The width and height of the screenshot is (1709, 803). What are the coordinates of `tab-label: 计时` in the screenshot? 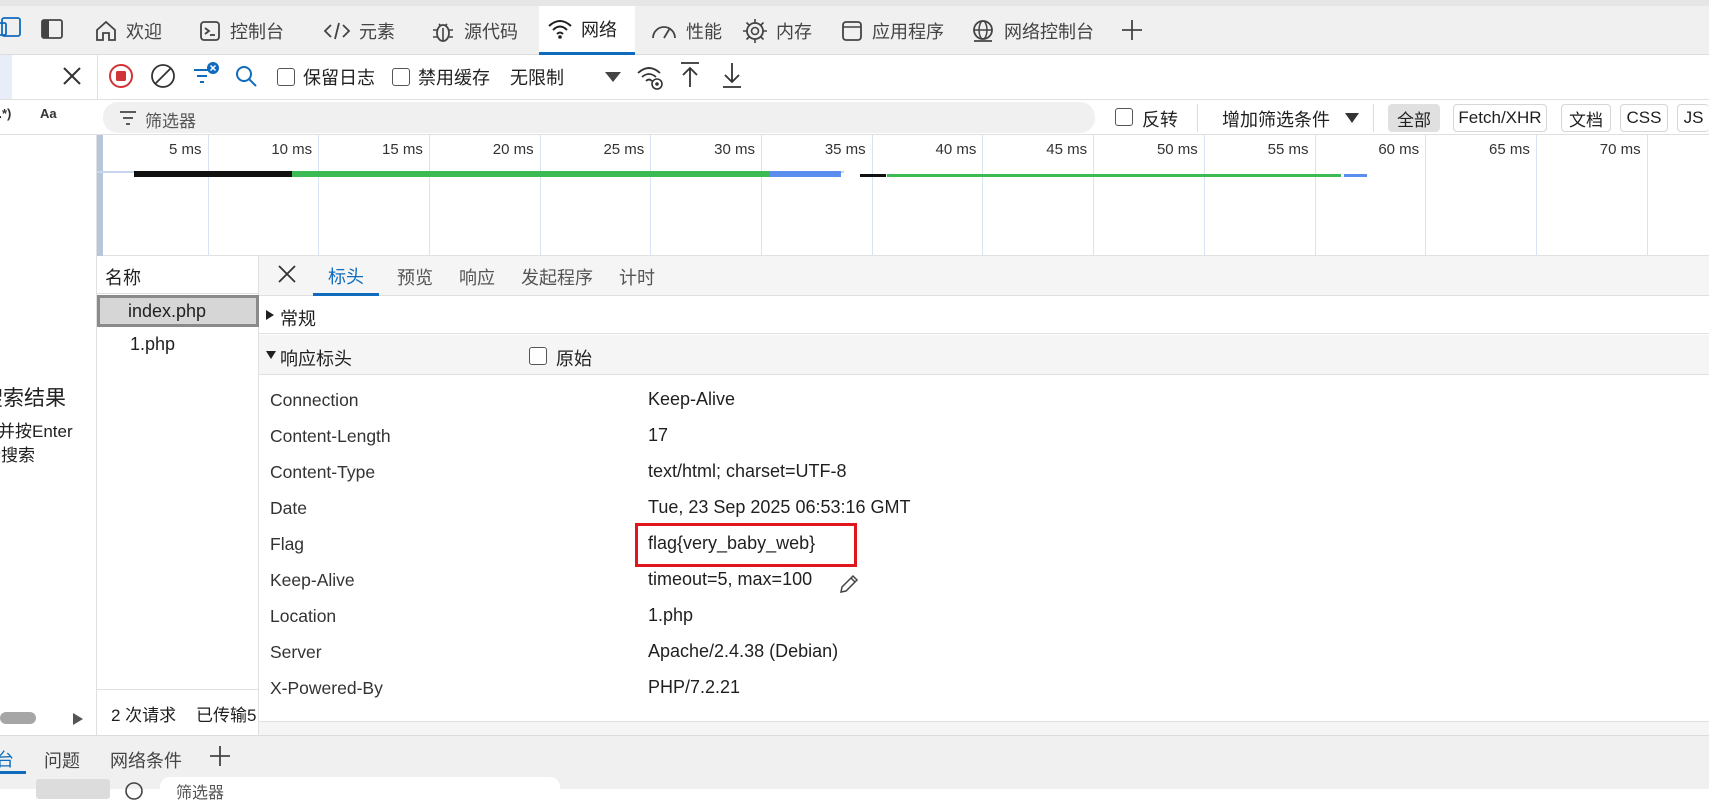 It's located at (637, 278).